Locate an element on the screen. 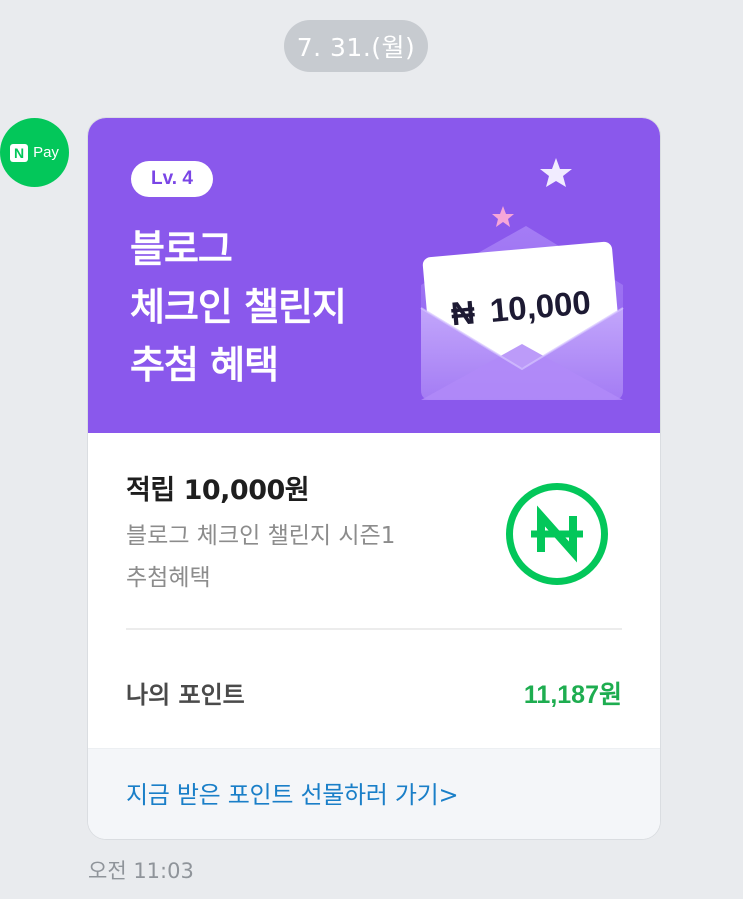  gift-link-row: 지금 받은 포인트 선물하러 가기> is located at coordinates (374, 793).